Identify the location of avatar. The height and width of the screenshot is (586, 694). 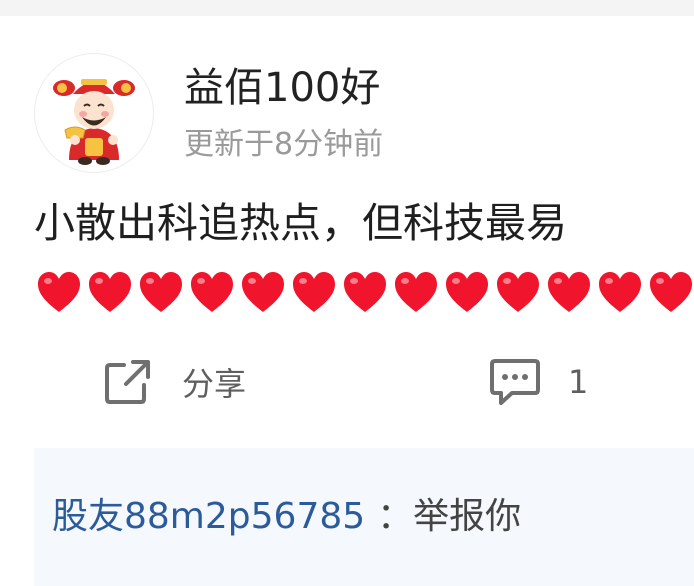
(94, 113).